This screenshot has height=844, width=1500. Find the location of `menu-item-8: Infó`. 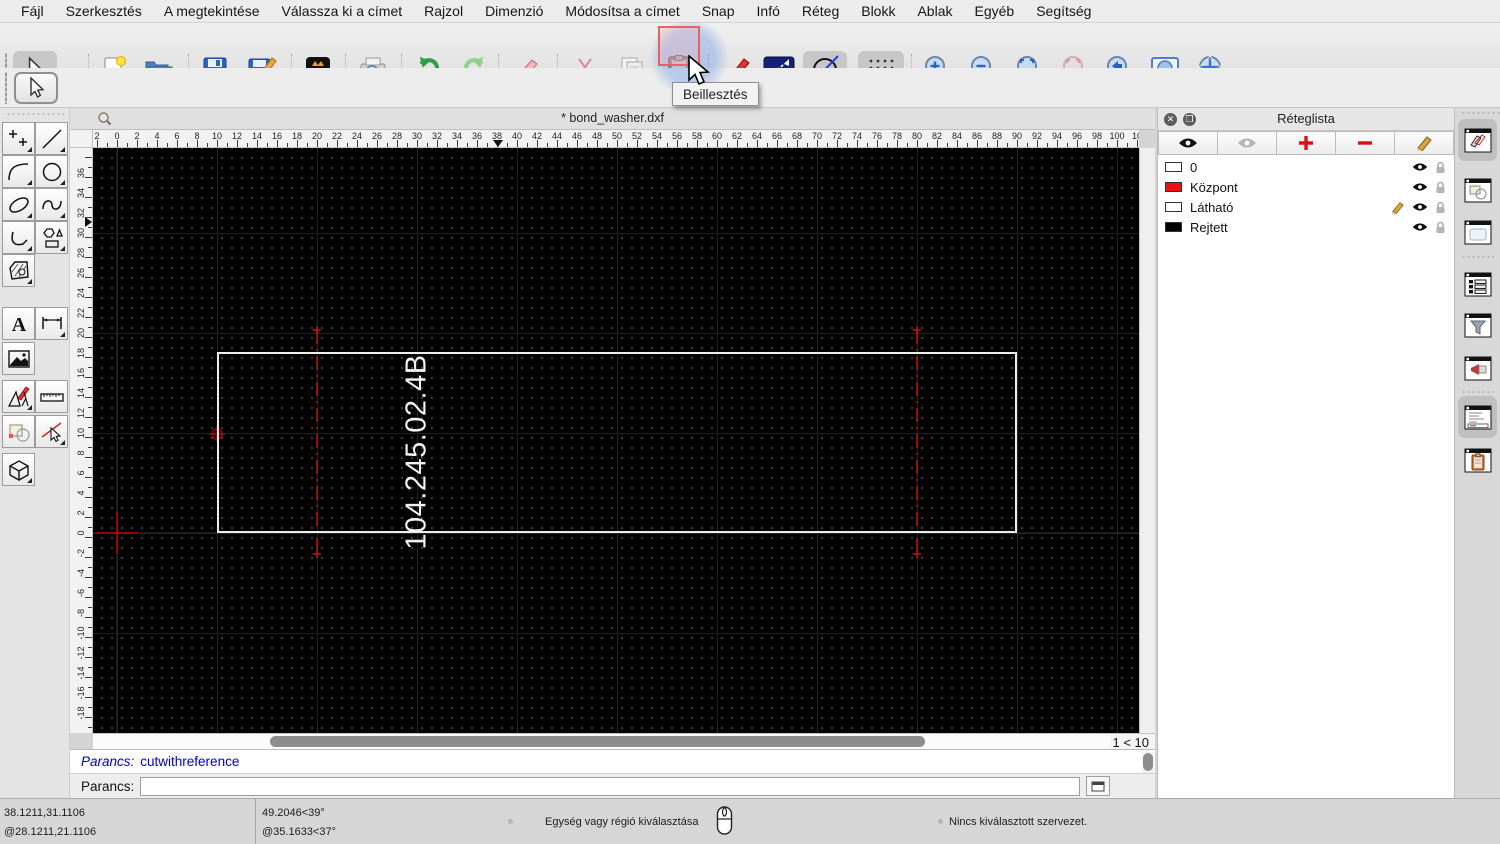

menu-item-8: Infó is located at coordinates (768, 11).